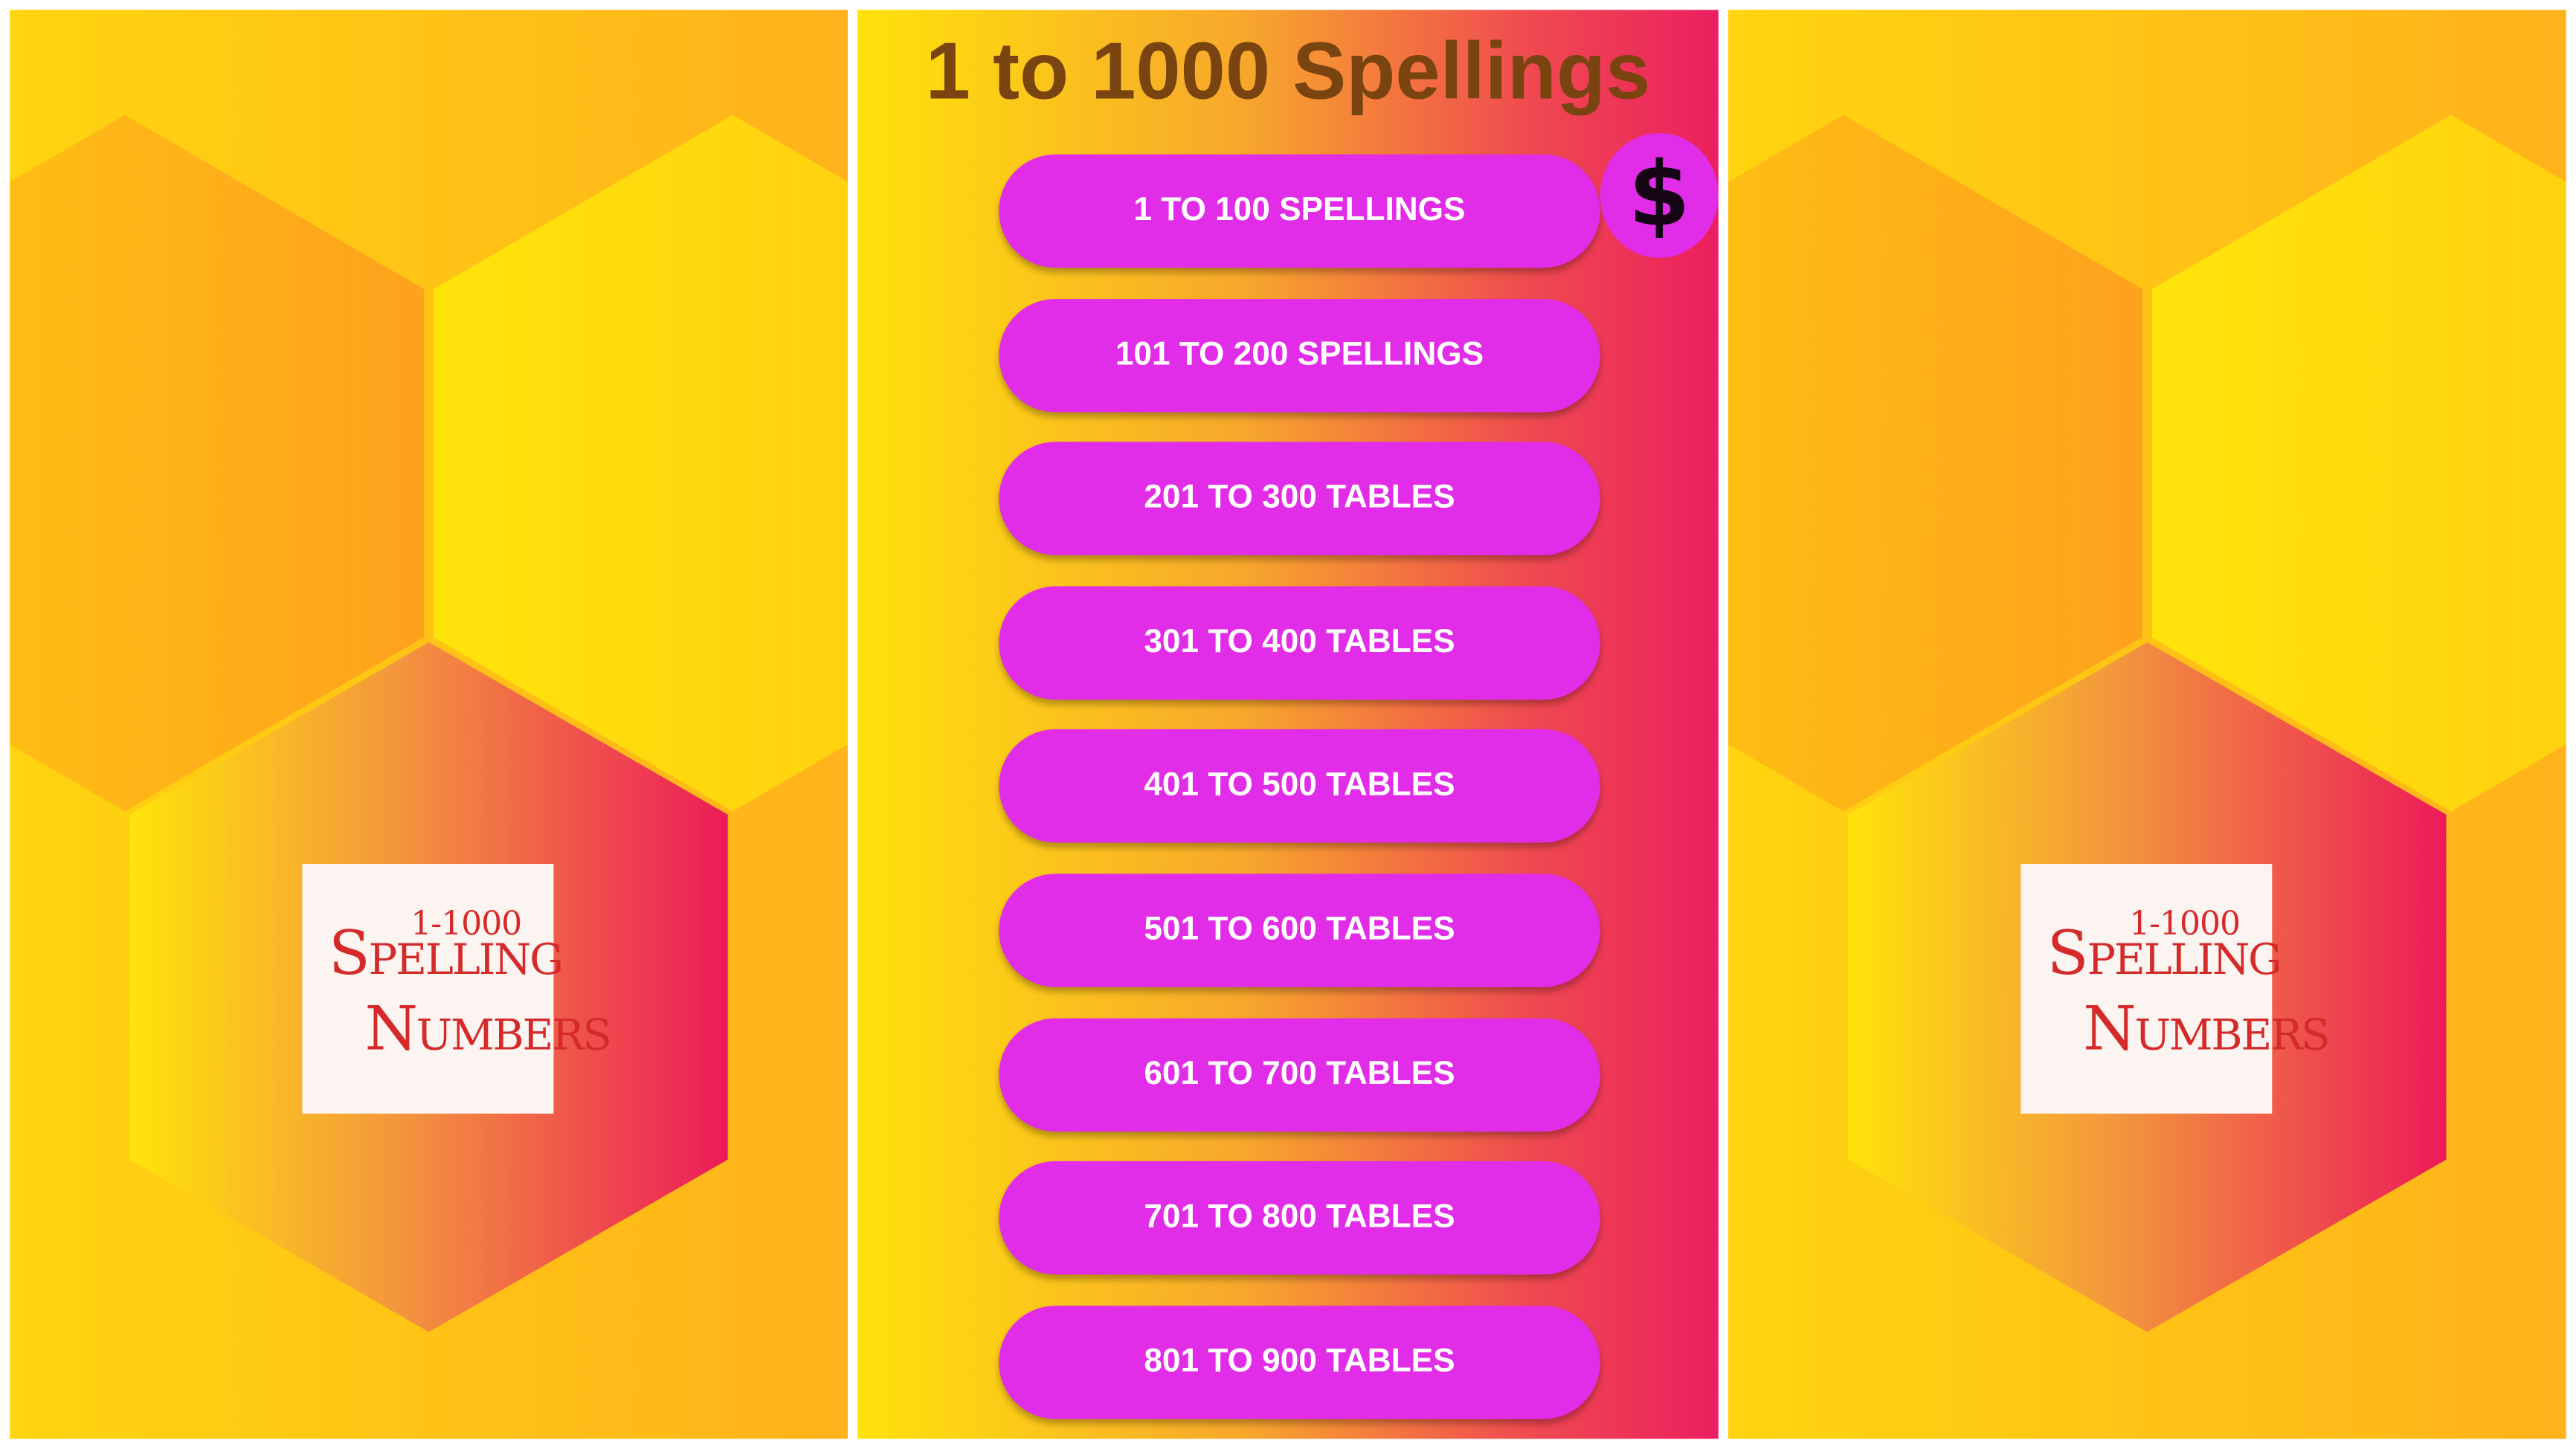 Image resolution: width=2576 pixels, height=1449 pixels. Describe the element at coordinates (1299, 498) in the screenshot. I see `button-201-to-300-tables: 201 TO 300 TABLES` at that location.